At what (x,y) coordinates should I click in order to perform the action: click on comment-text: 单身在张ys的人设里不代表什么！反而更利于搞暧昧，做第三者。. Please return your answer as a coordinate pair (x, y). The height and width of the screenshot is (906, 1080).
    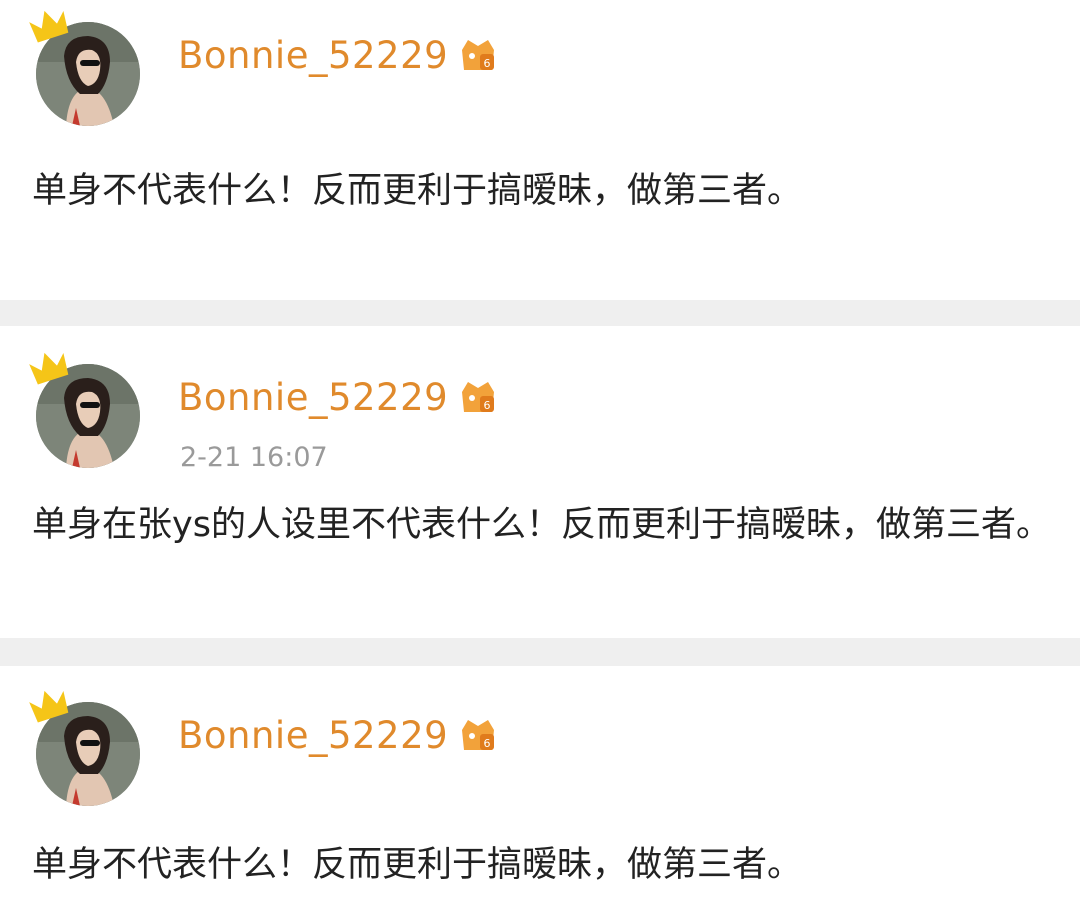
    Looking at the image, I should click on (541, 525).